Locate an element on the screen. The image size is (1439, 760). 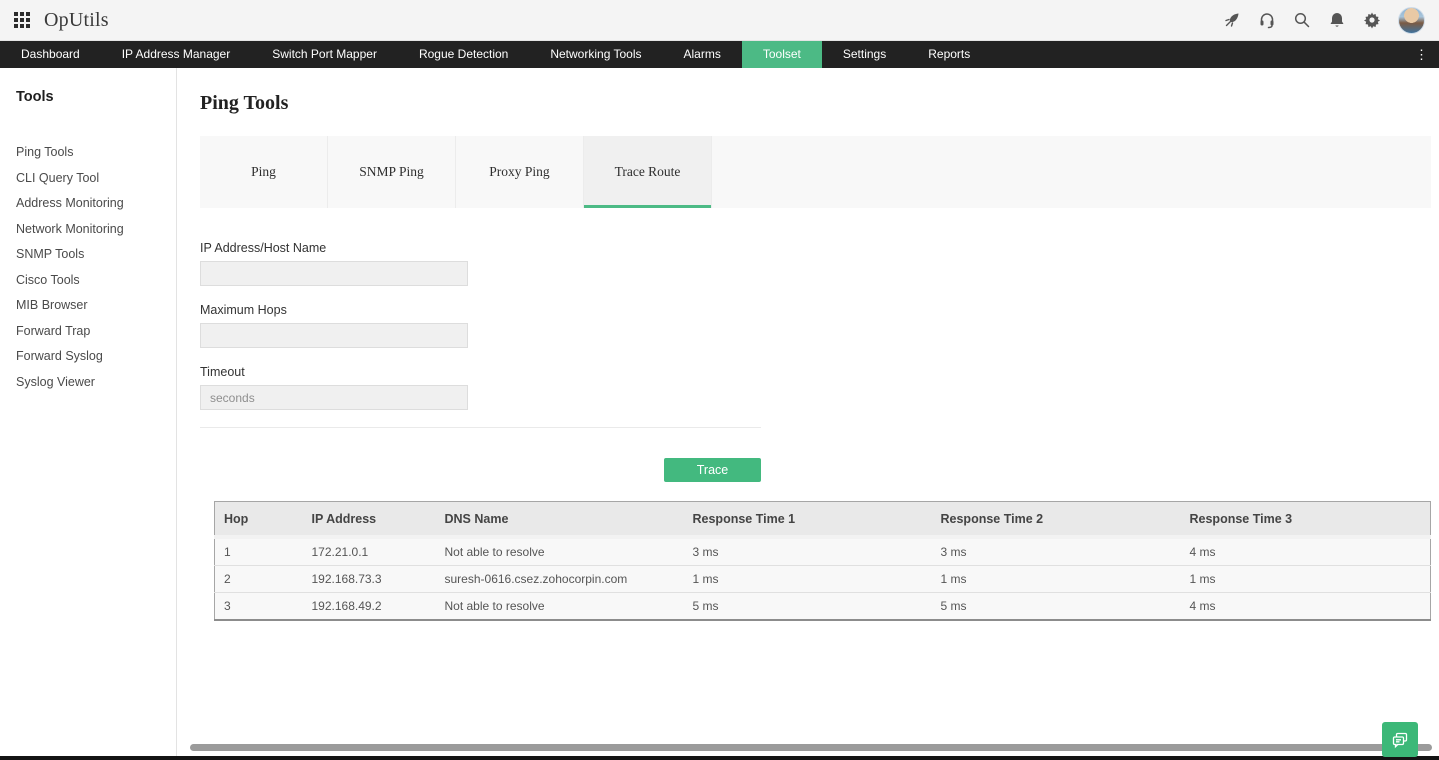
cell-response-time-1: 5 ms is located at coordinates (807, 606).